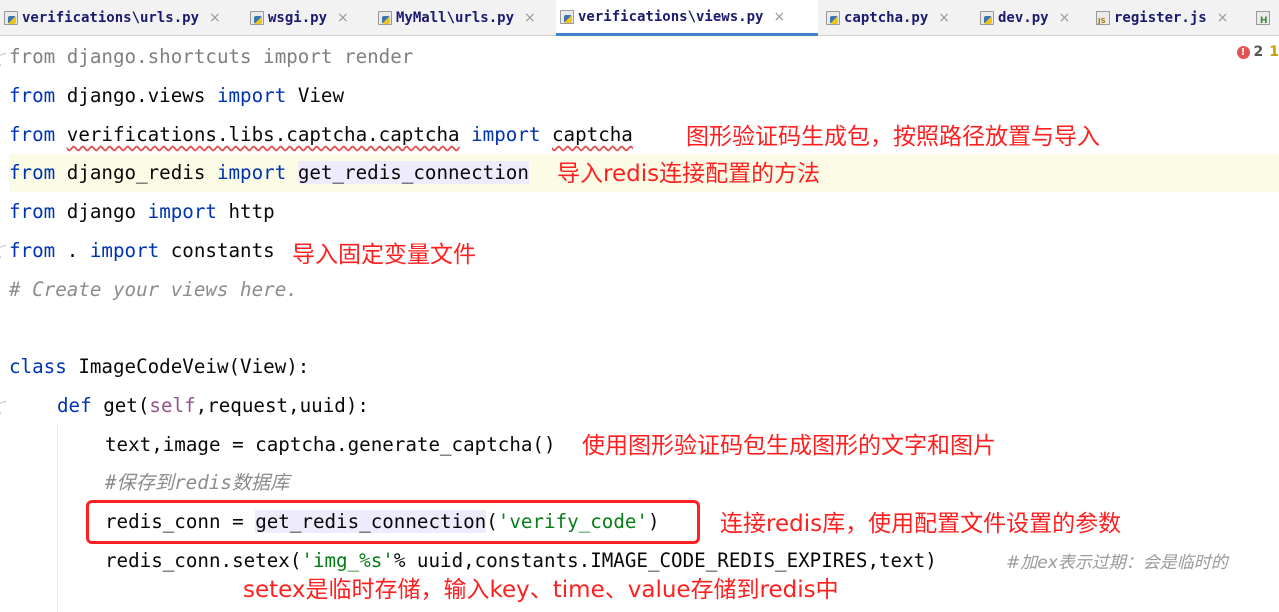  Describe the element at coordinates (330, 444) in the screenshot. I see `code-statement: text,image = captcha.generate_captcha()` at that location.